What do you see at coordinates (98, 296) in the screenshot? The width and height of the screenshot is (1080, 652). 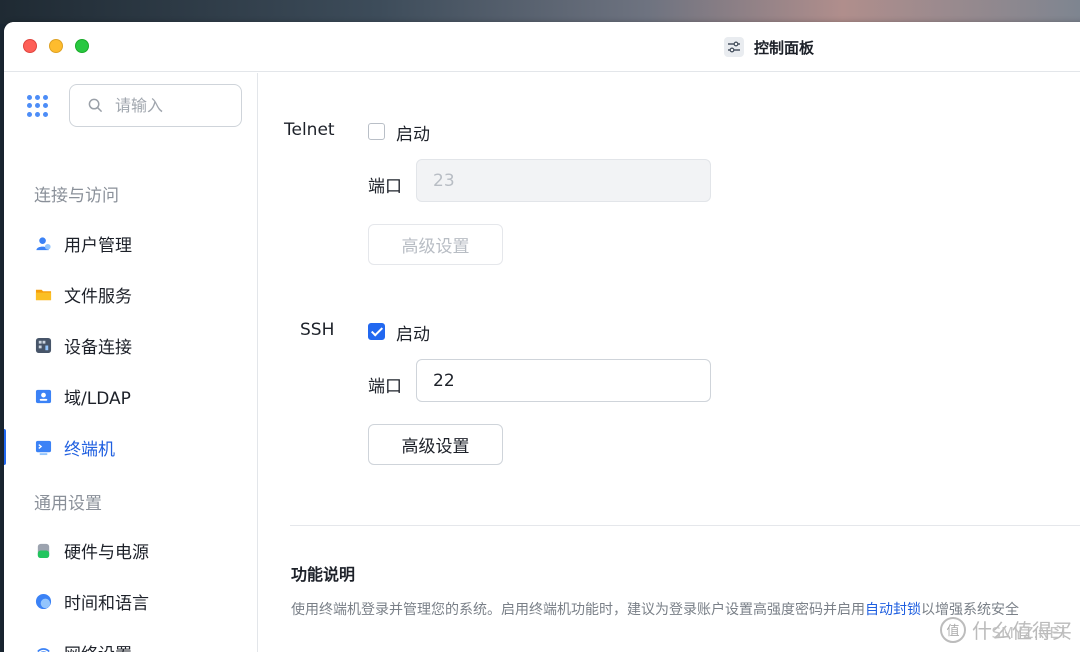 I see `sidebar-item-label: 文件服务` at bounding box center [98, 296].